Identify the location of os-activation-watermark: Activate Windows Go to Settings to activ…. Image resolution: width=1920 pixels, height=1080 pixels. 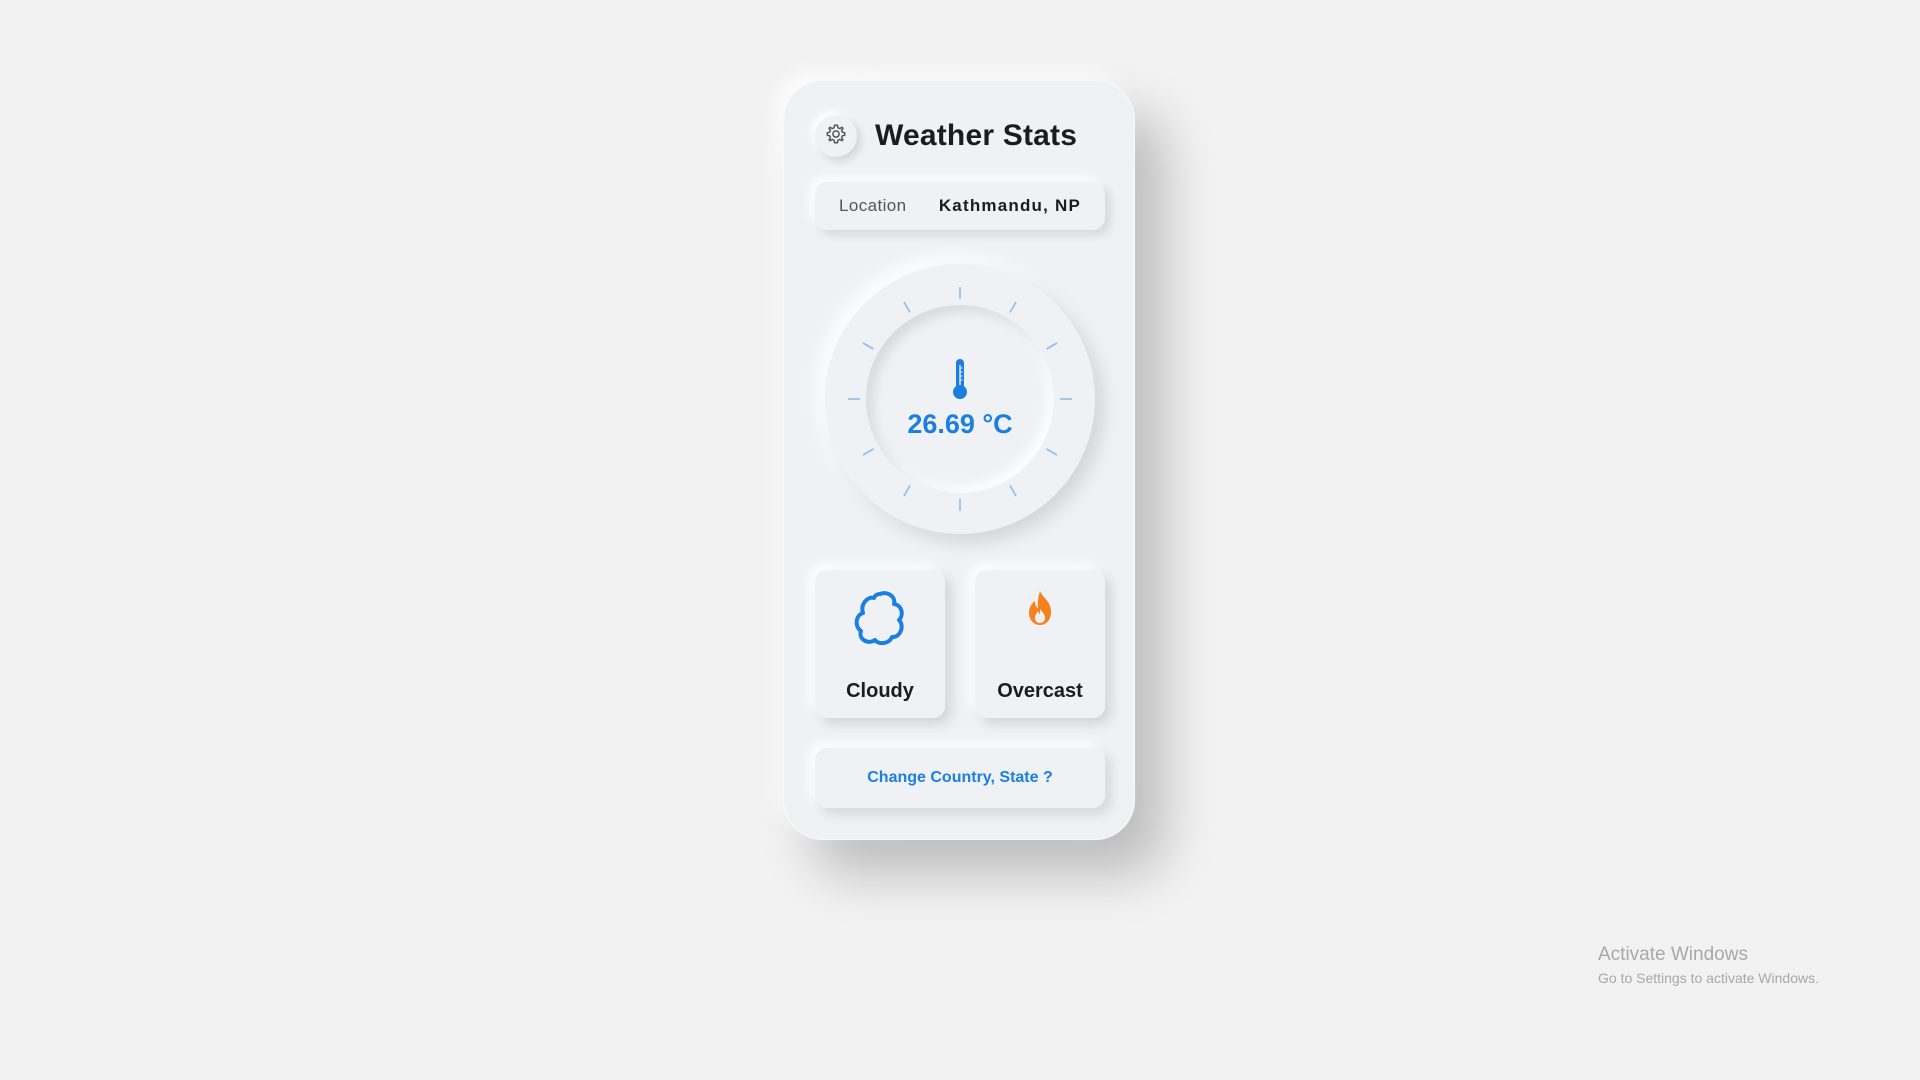
(1708, 965).